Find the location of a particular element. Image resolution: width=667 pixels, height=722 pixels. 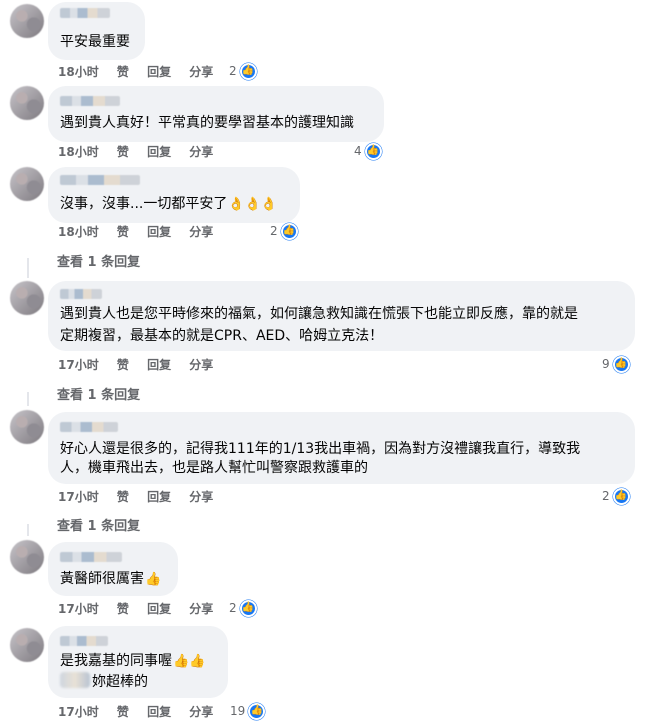

comment-bubble: 黃醫師很厲害👍 is located at coordinates (113, 569).